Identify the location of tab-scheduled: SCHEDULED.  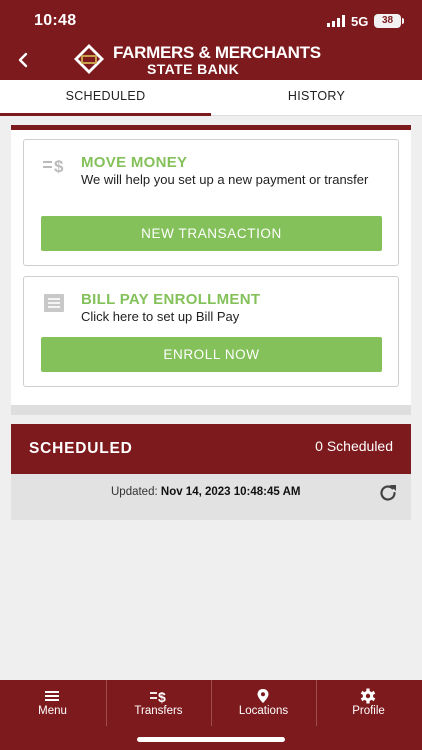
(105, 98).